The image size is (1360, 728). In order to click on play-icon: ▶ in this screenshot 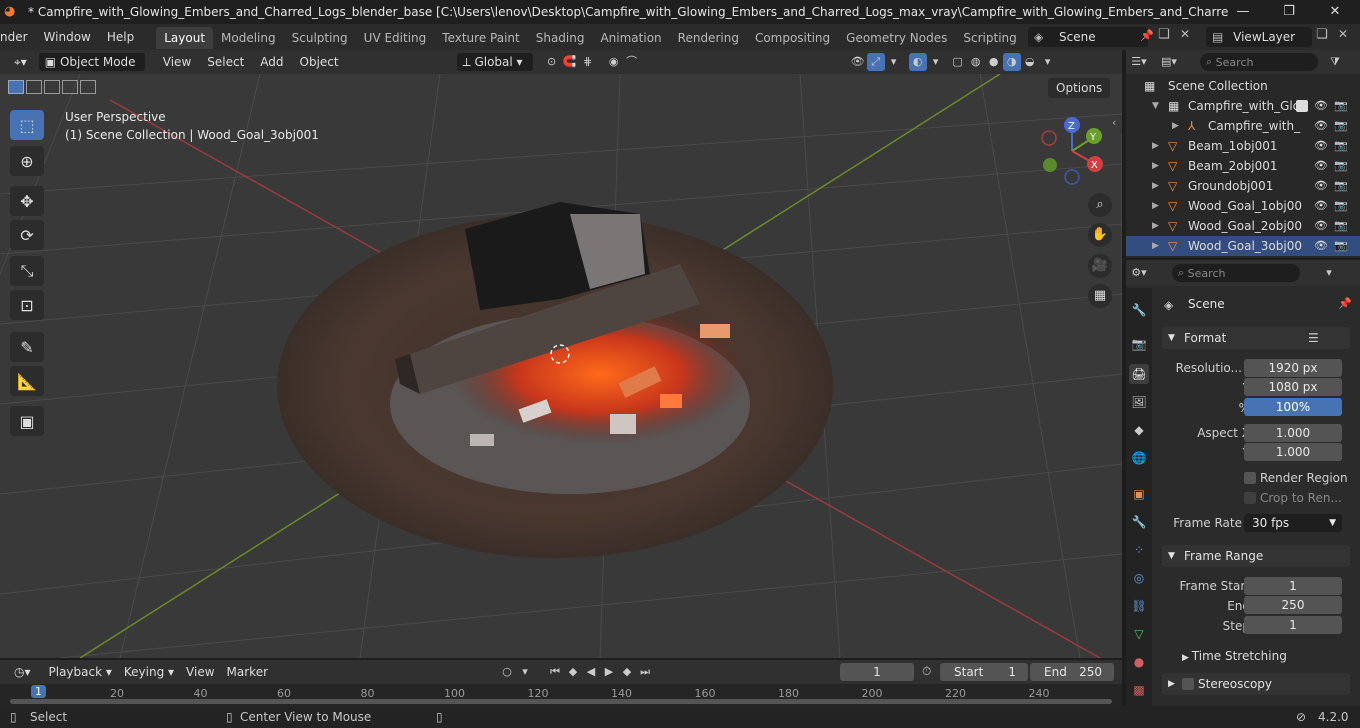, I will do `click(609, 672)`.